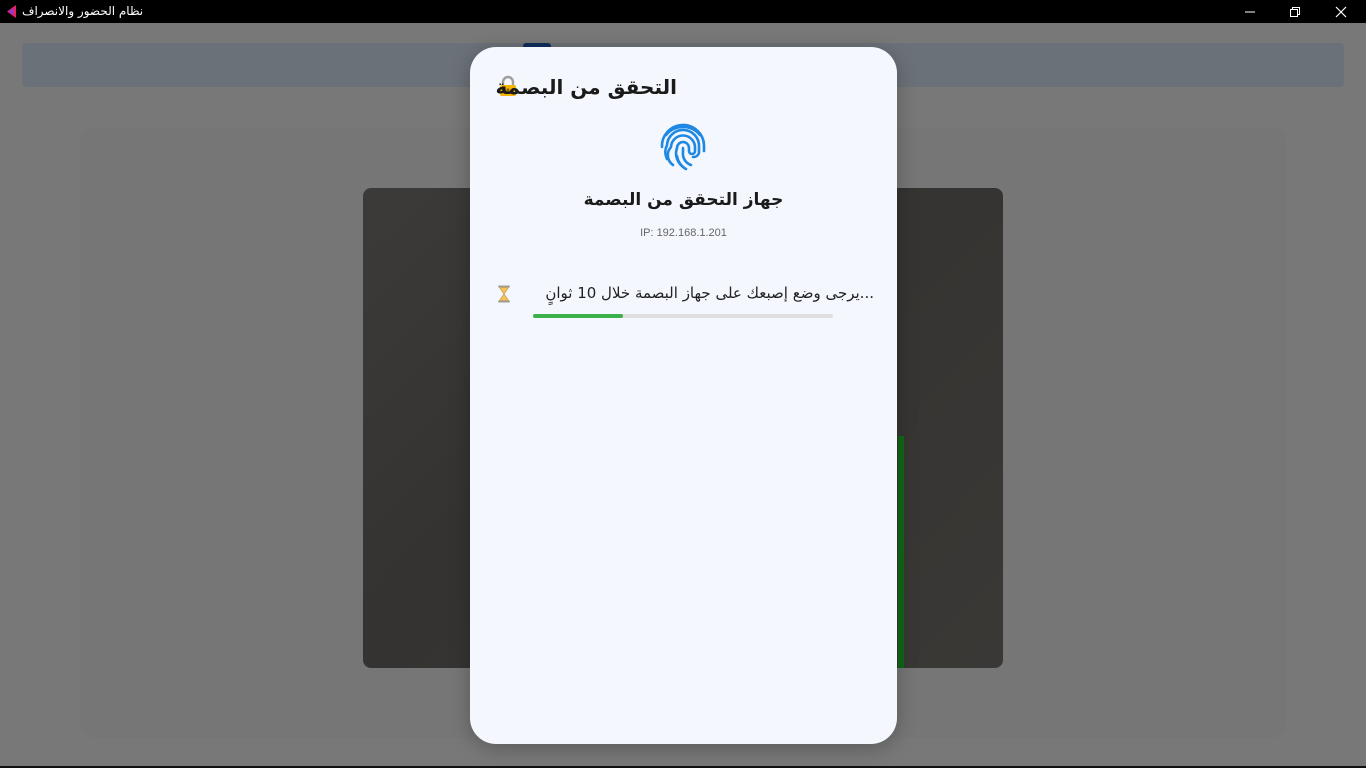 This screenshot has height=768, width=1366. What do you see at coordinates (504, 294) in the screenshot?
I see `hourglass-icon` at bounding box center [504, 294].